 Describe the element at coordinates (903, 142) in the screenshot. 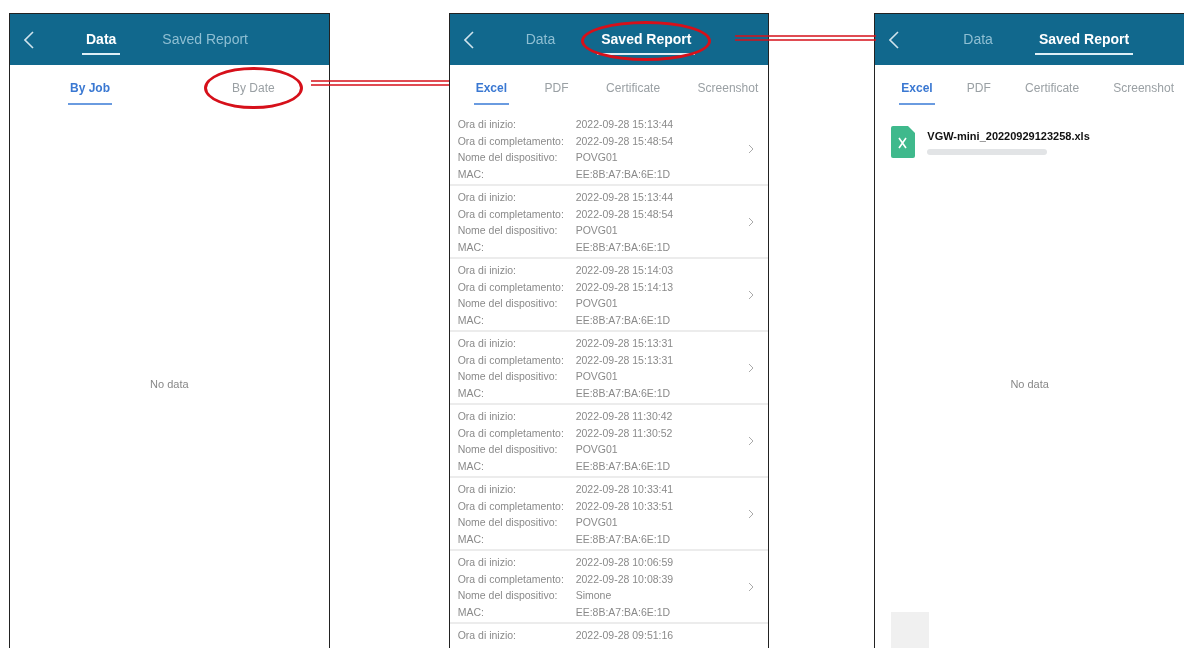

I see `spreadsheet-file-icon` at that location.